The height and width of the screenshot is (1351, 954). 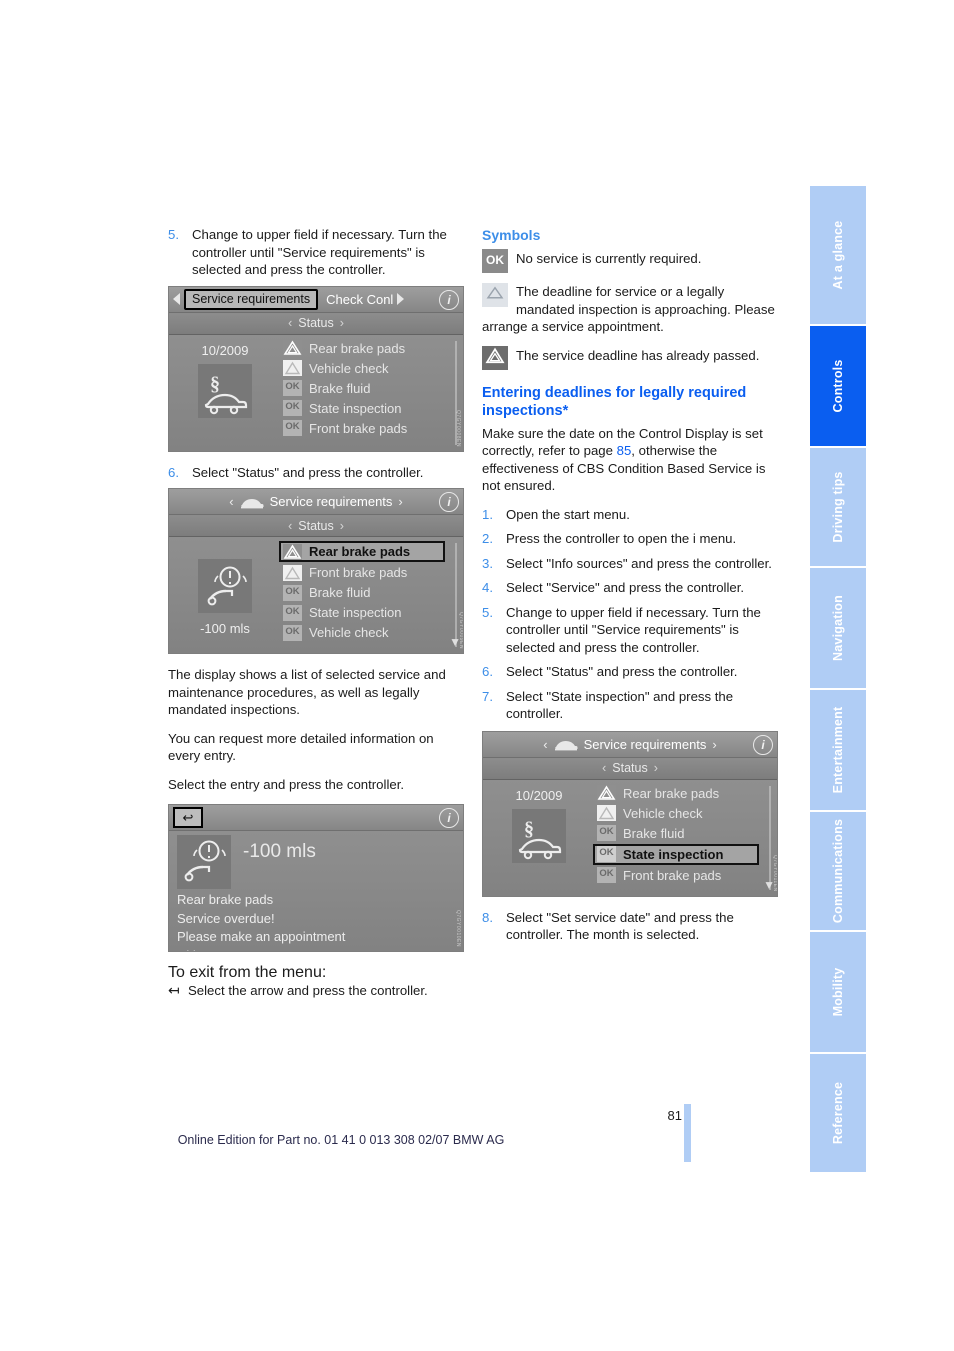 I want to click on symbol-row-ok: No service is currently required., so click(x=630, y=261).